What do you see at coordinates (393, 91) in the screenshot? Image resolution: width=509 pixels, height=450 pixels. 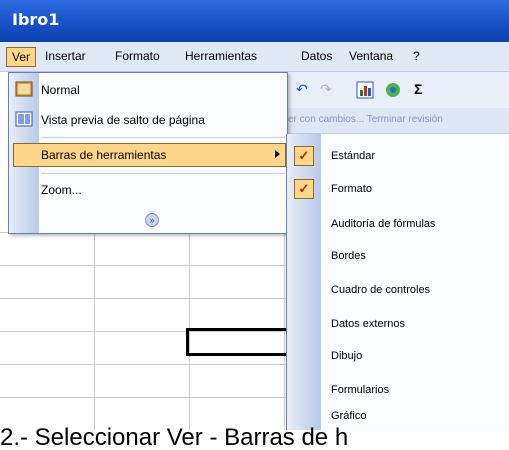 I see `grid-icon` at bounding box center [393, 91].